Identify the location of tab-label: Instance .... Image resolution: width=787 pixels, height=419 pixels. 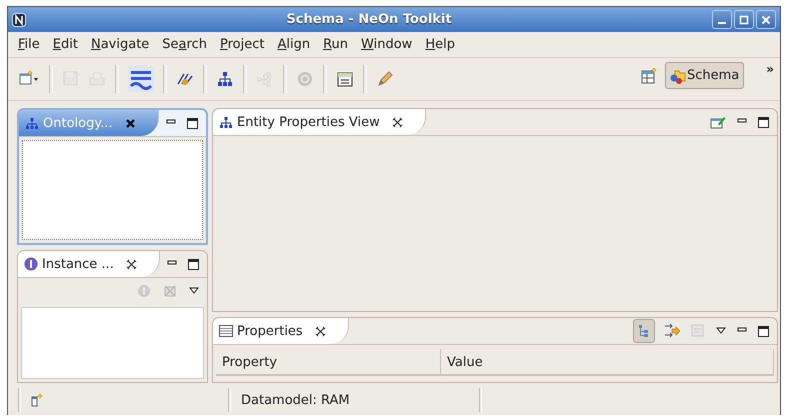
(78, 264).